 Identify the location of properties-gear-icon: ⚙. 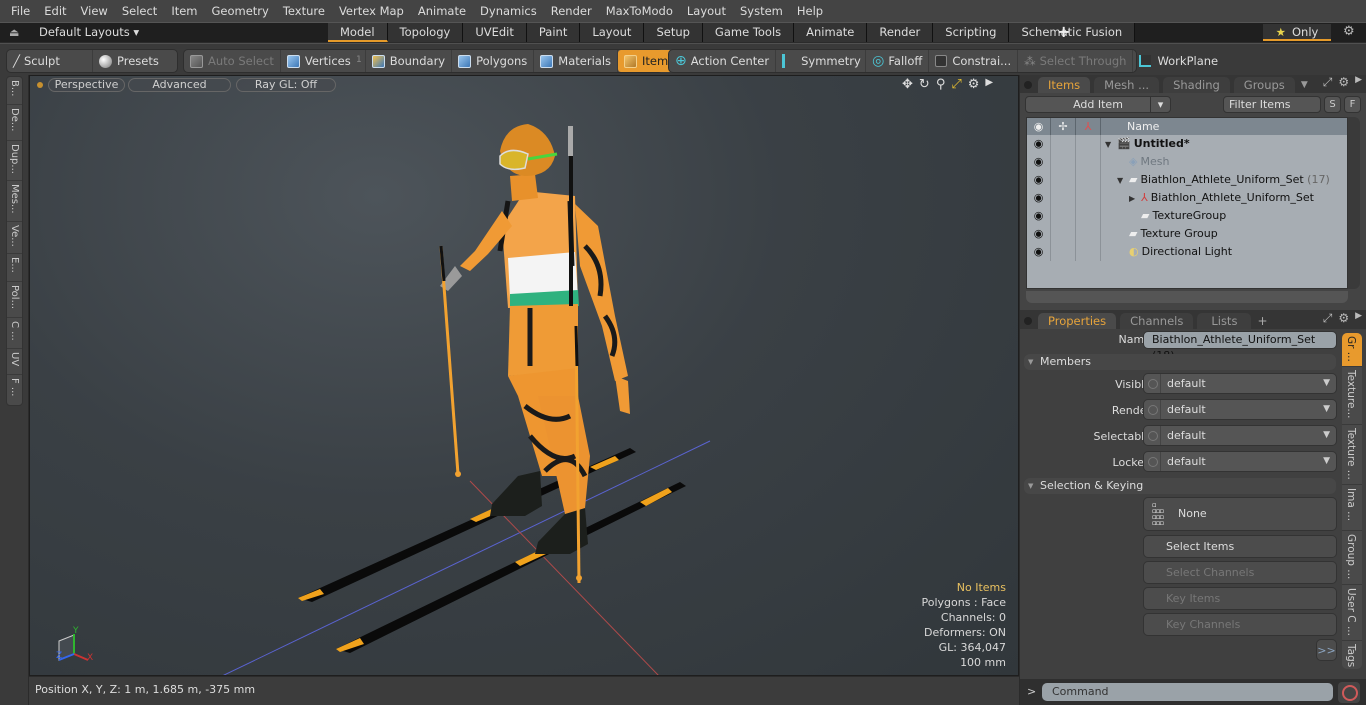
(1343, 318).